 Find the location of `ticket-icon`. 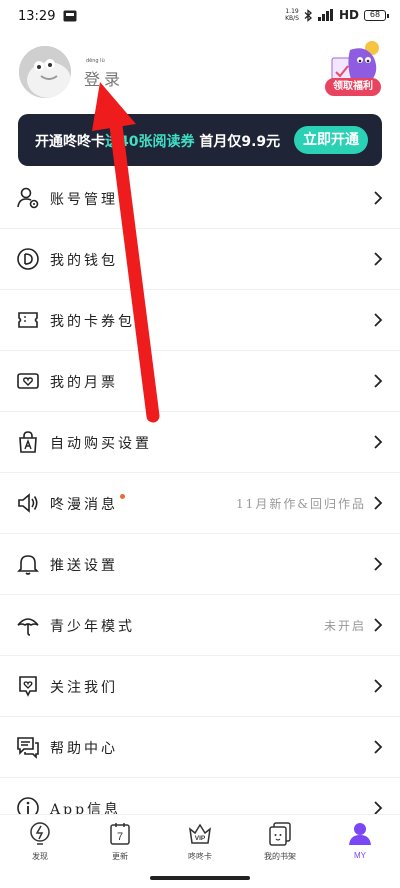

ticket-icon is located at coordinates (28, 320).